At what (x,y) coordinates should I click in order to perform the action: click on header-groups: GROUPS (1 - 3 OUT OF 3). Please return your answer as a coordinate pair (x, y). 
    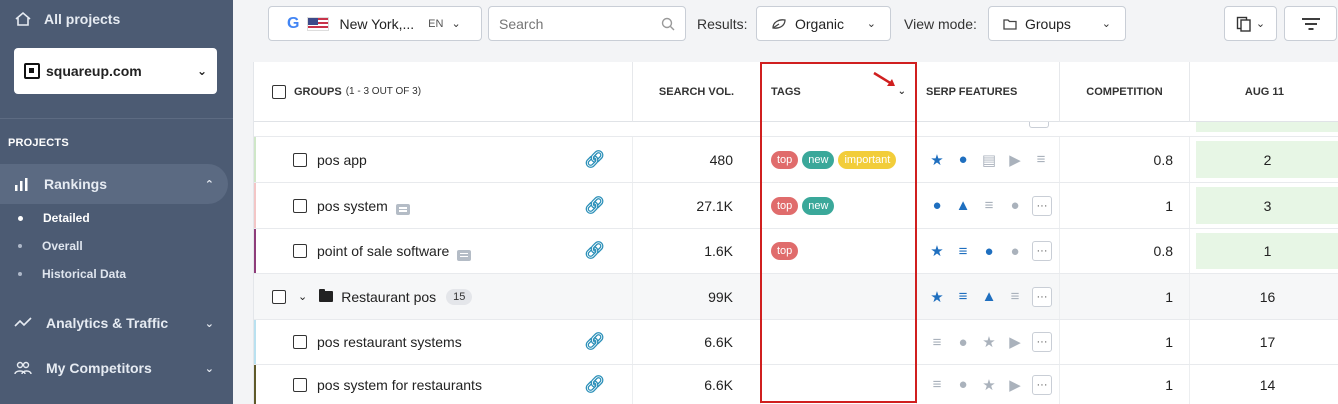
    Looking at the image, I should click on (443, 92).